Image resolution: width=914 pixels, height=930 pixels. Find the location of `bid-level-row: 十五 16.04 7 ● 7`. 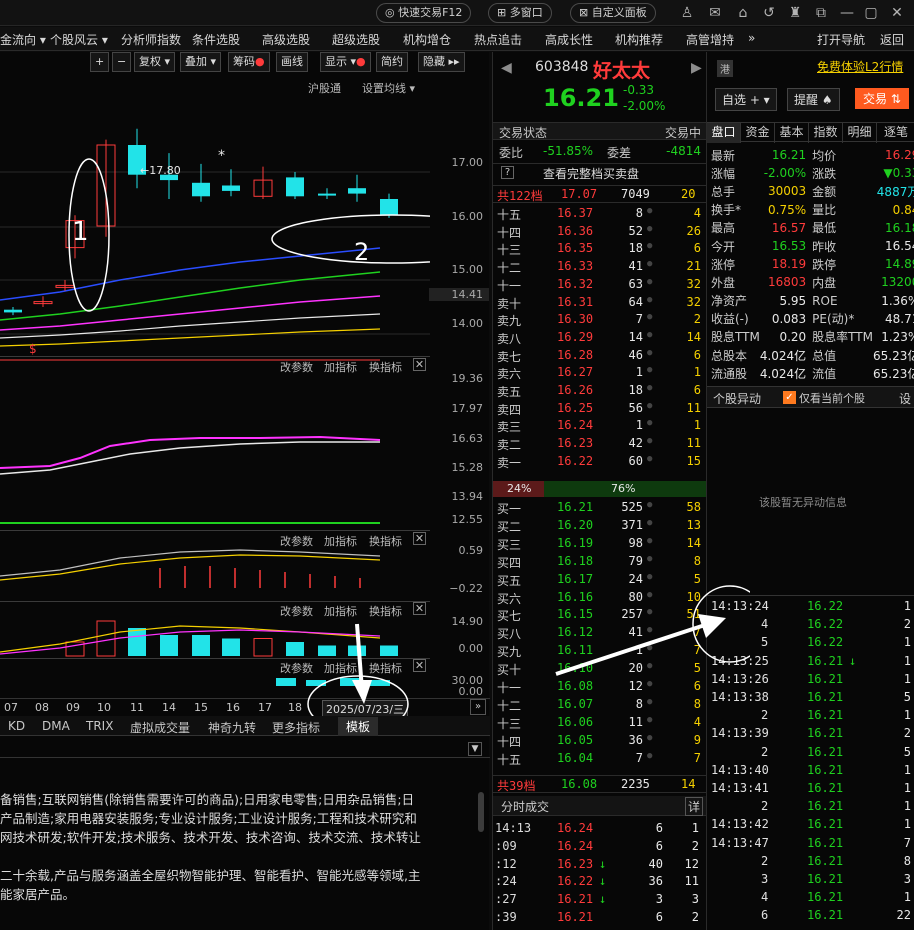

bid-level-row: 十五 16.04 7 ● 7 is located at coordinates (600, 759).